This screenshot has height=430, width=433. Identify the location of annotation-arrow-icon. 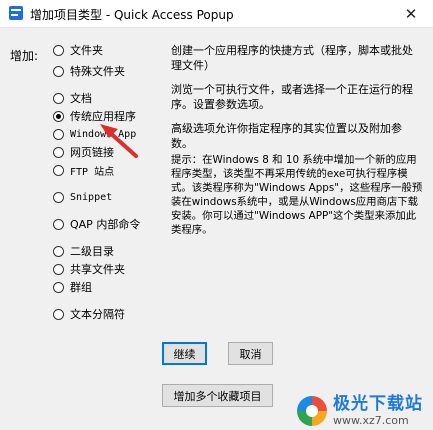
(119, 141).